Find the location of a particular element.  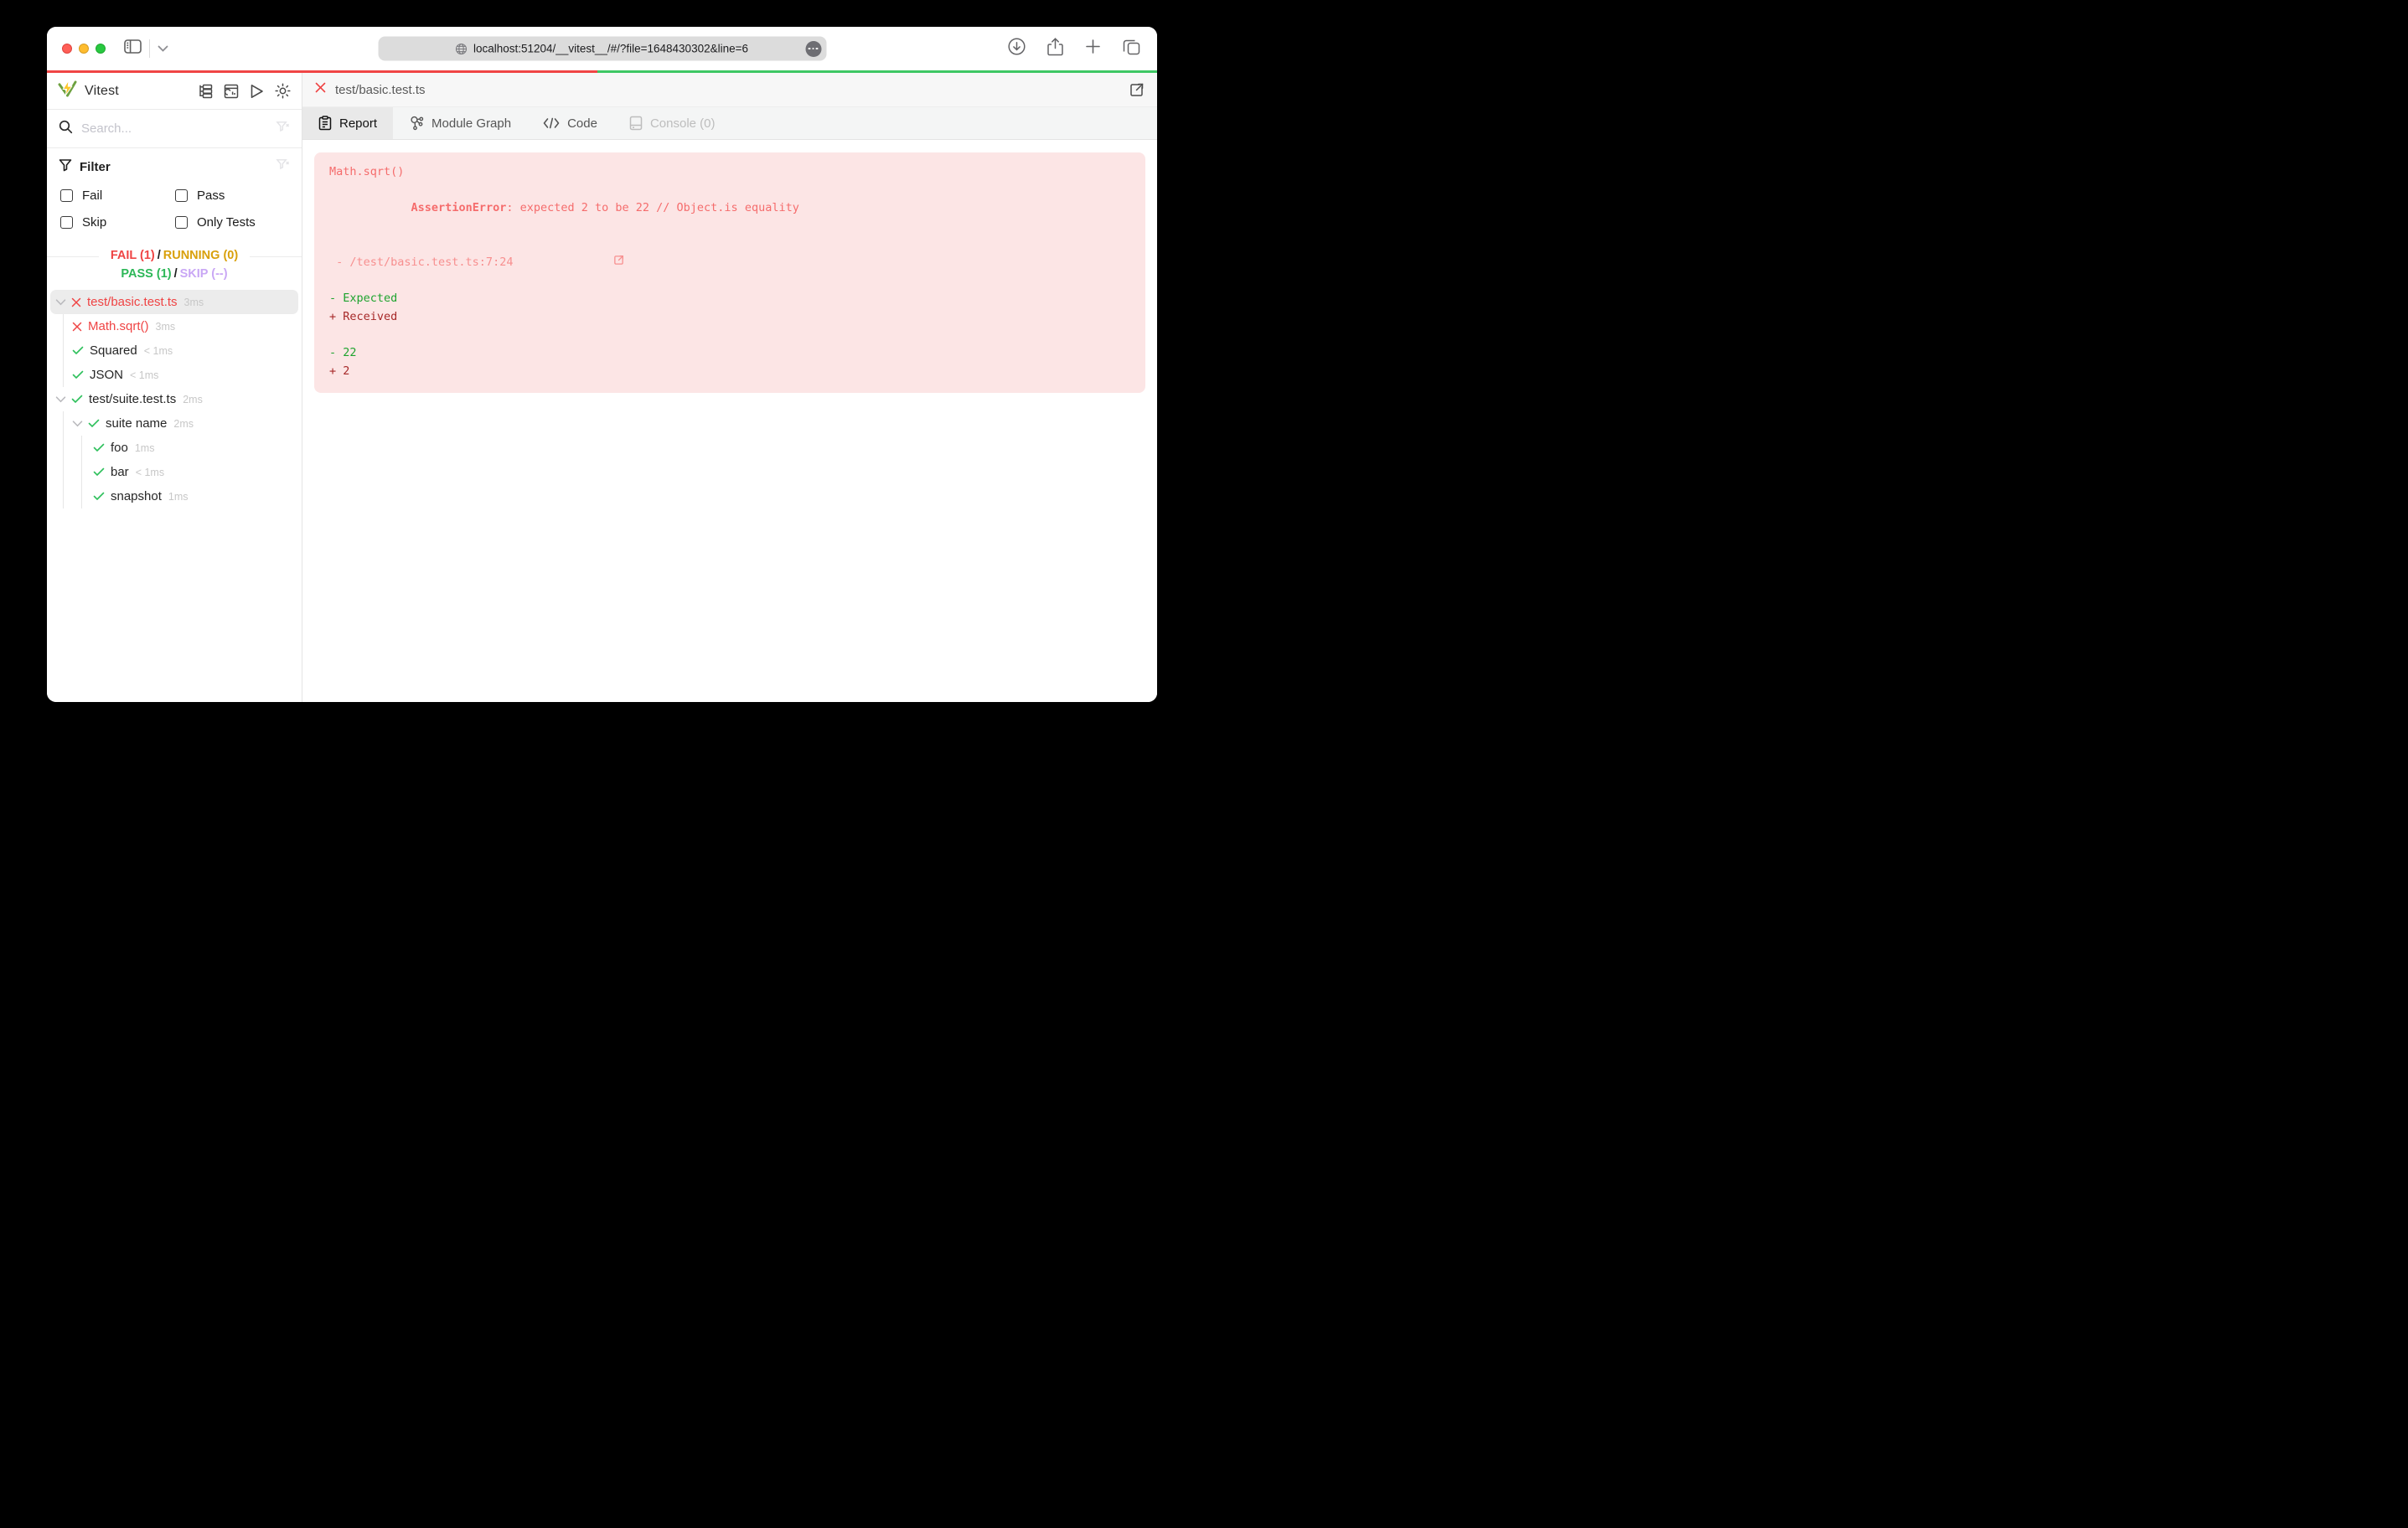

tree-row-snapshot: snapshot 1ms is located at coordinates (190, 496).